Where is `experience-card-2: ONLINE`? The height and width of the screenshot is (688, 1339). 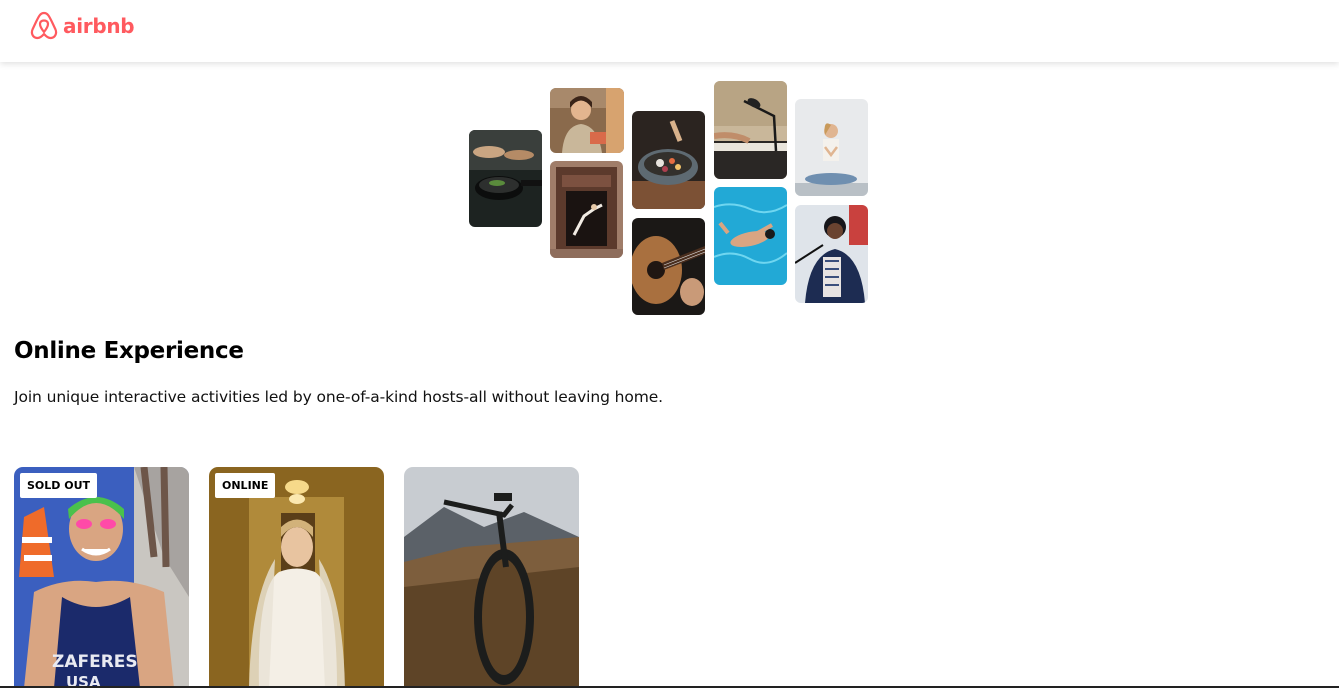
experience-card-2: ONLINE is located at coordinates (296, 577).